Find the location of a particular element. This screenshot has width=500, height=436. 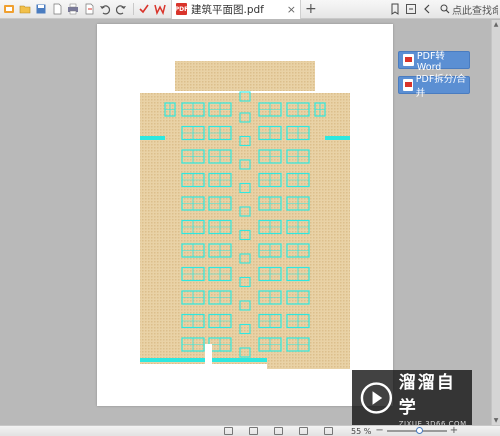

watermark: 溜溜自学 ZIXUE.3D66.COM is located at coordinates (412, 398).